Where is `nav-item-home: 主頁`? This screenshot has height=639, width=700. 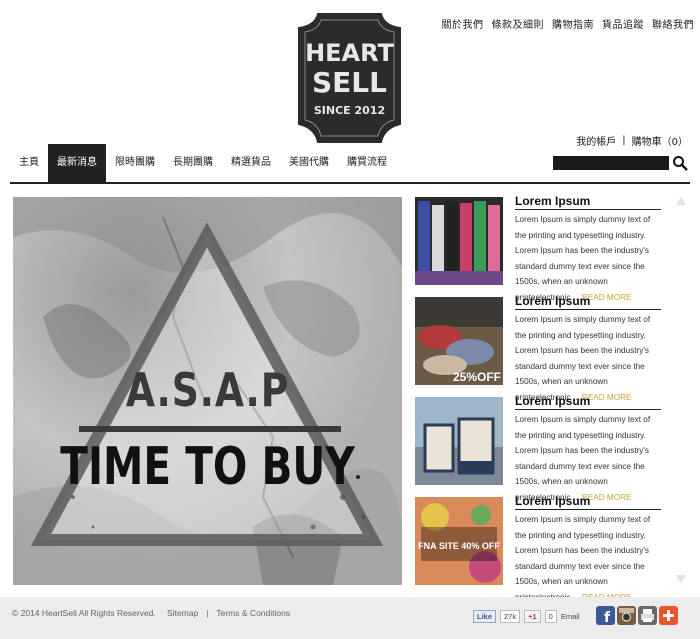 nav-item-home: 主頁 is located at coordinates (29, 163).